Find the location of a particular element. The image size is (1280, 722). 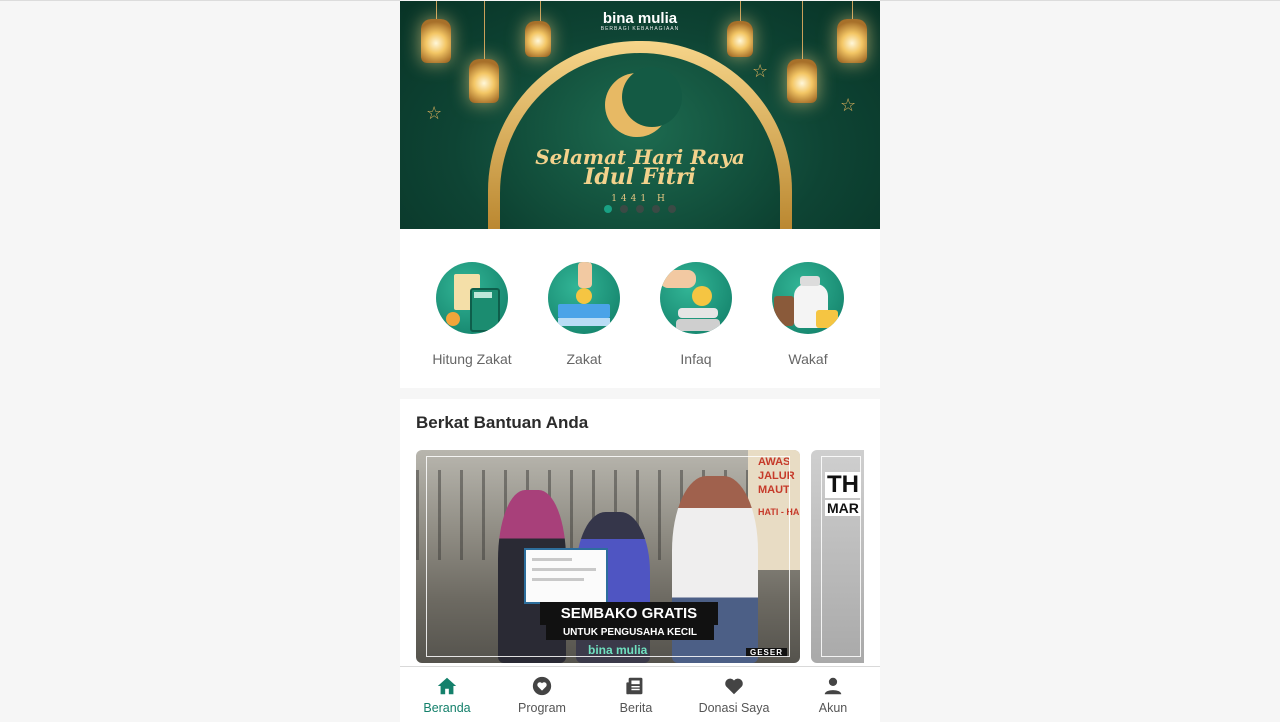

category-infaq: Infaq is located at coordinates (696, 314).